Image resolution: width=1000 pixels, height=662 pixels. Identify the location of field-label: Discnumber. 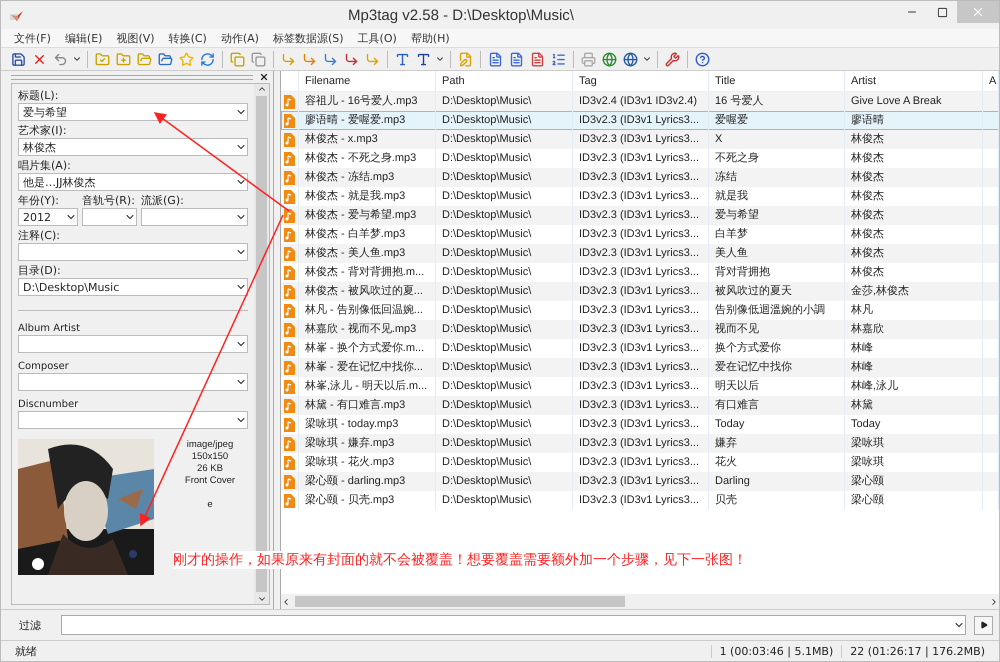
(49, 404).